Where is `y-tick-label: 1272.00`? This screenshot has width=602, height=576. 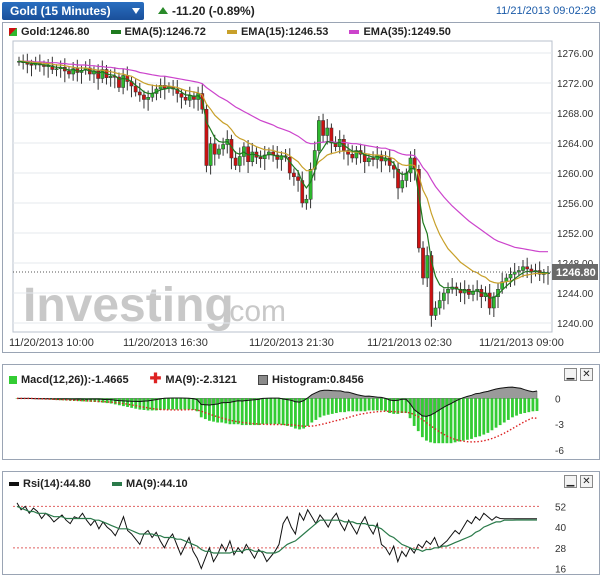 y-tick-label: 1272.00 is located at coordinates (575, 84).